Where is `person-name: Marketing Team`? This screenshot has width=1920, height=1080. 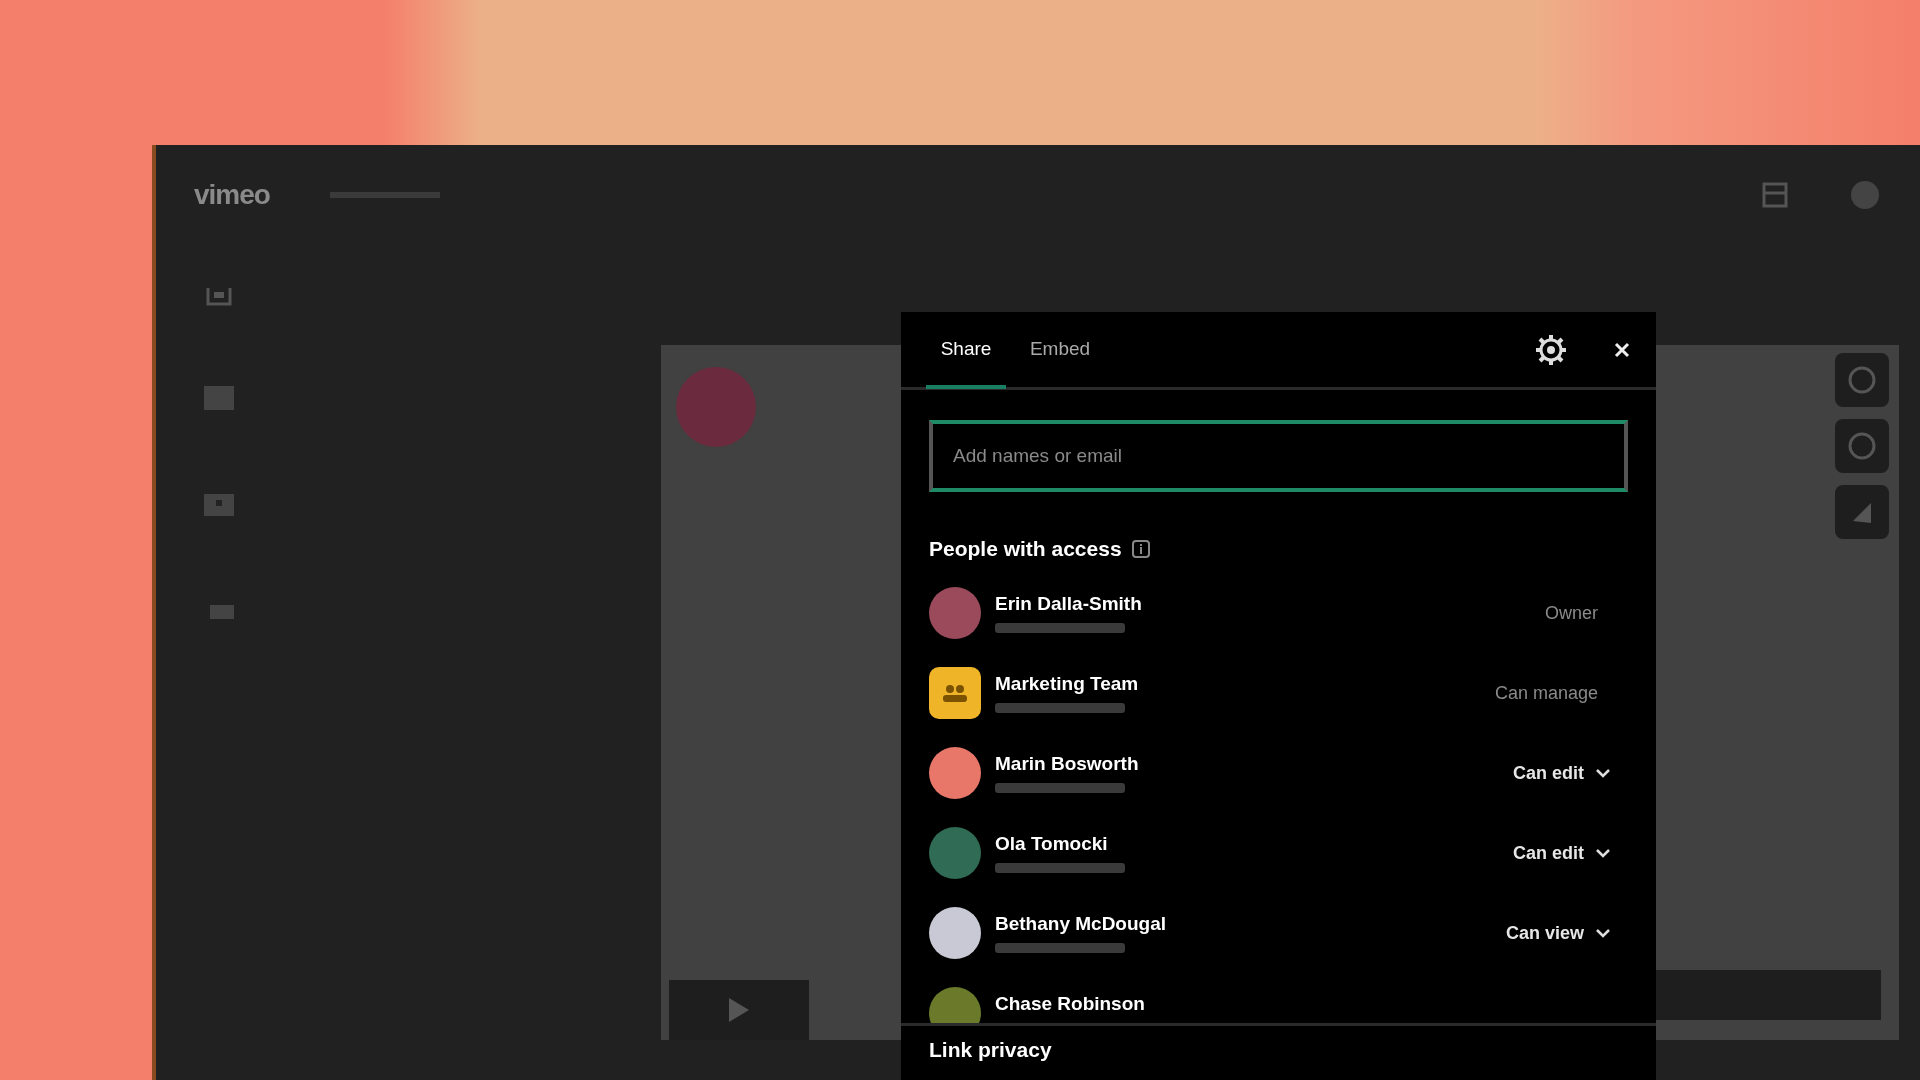 person-name: Marketing Team is located at coordinates (1067, 684).